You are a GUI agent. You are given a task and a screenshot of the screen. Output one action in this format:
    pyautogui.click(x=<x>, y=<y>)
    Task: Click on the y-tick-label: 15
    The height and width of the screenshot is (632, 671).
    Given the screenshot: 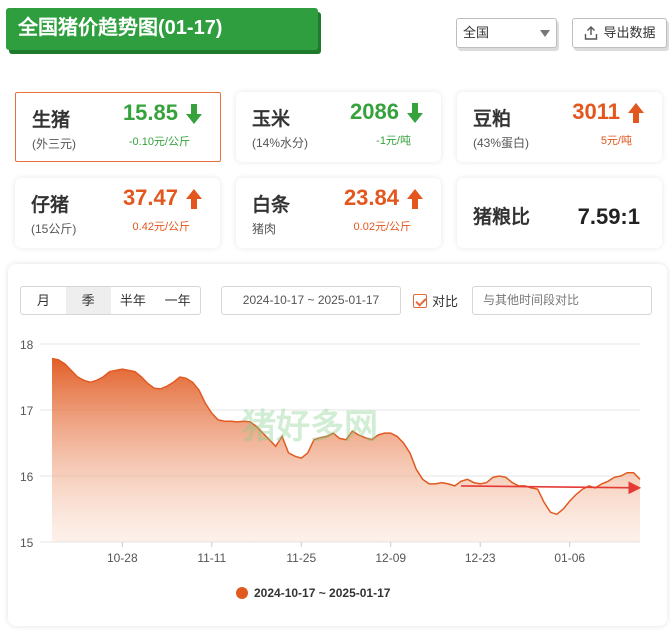 What is the action you would take?
    pyautogui.click(x=27, y=543)
    